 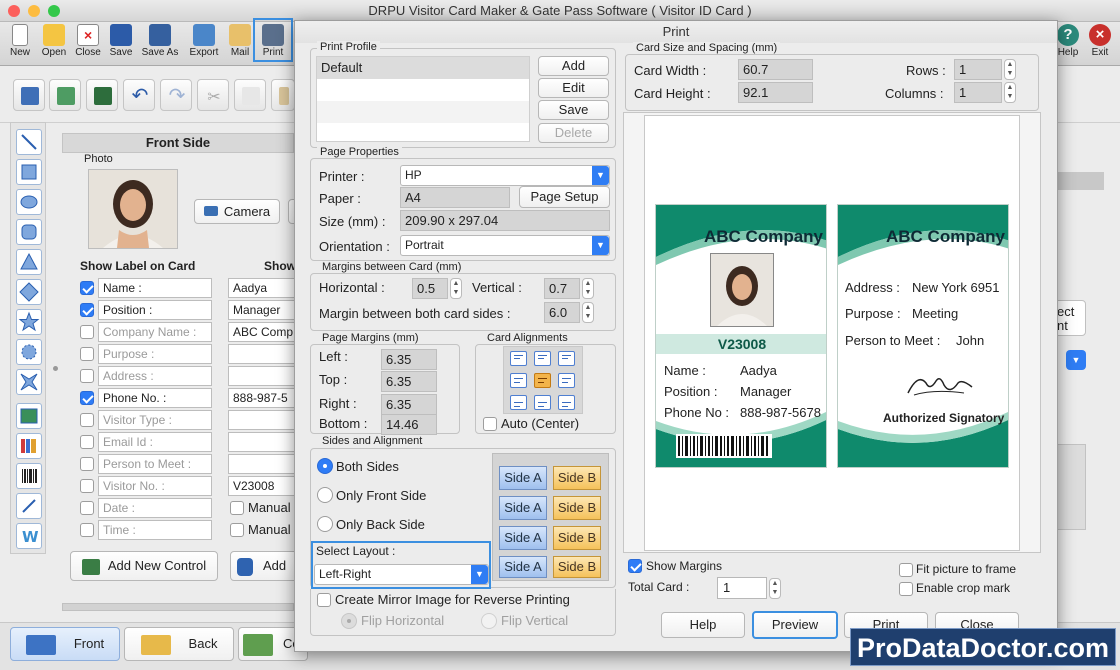 What do you see at coordinates (88, 44) in the screenshot?
I see `close-button: × Close` at bounding box center [88, 44].